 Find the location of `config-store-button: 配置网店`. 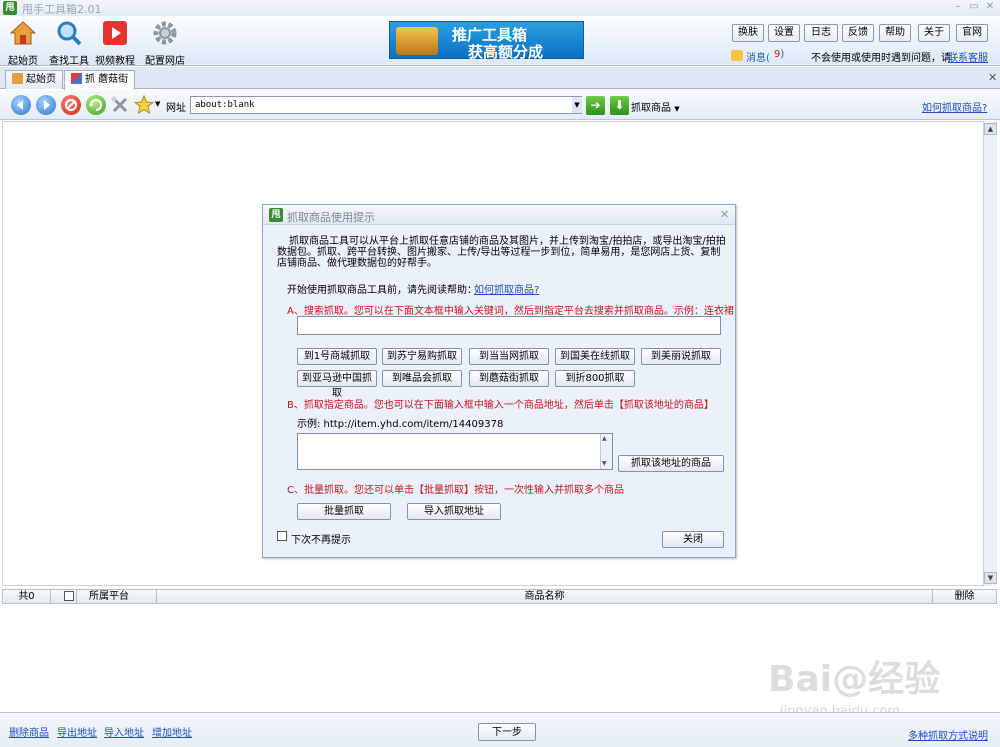

config-store-button: 配置网店 is located at coordinates (165, 43).